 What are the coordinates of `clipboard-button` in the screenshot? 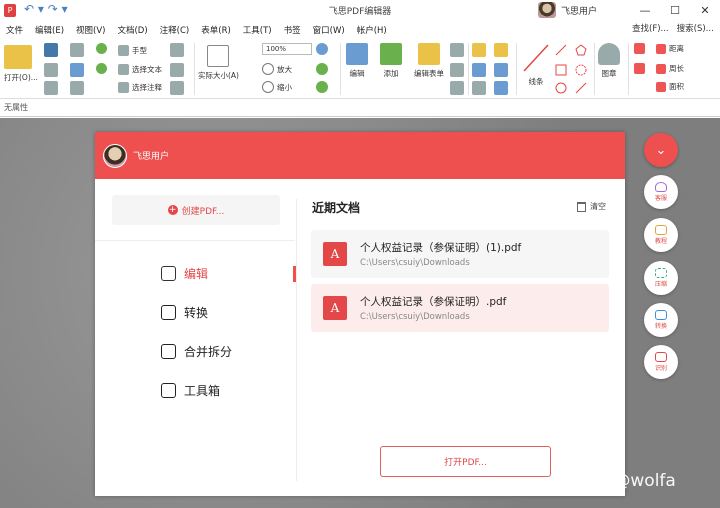 It's located at (177, 70).